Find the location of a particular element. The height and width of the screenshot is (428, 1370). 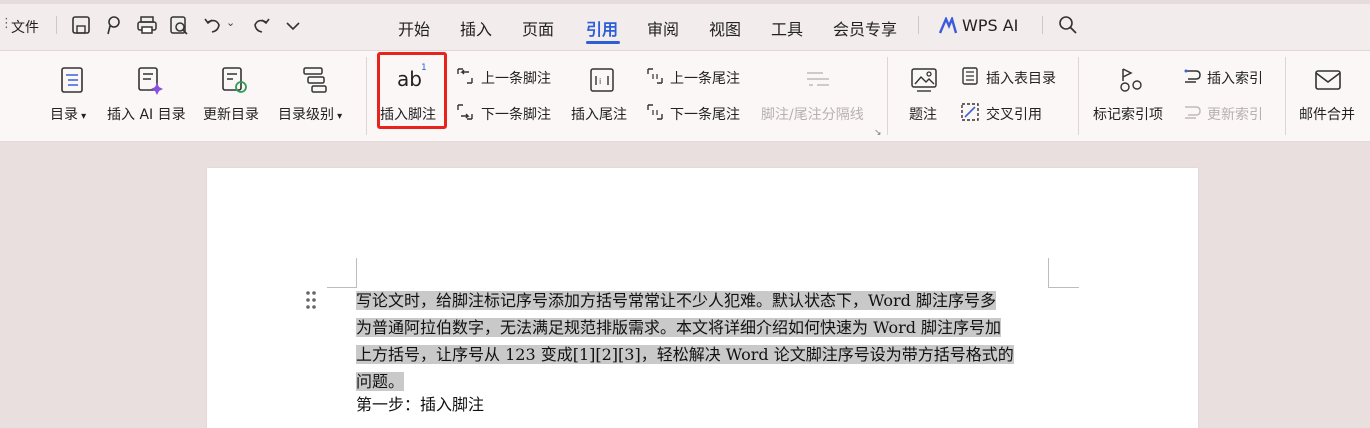

table-toc-icon is located at coordinates (970, 76).